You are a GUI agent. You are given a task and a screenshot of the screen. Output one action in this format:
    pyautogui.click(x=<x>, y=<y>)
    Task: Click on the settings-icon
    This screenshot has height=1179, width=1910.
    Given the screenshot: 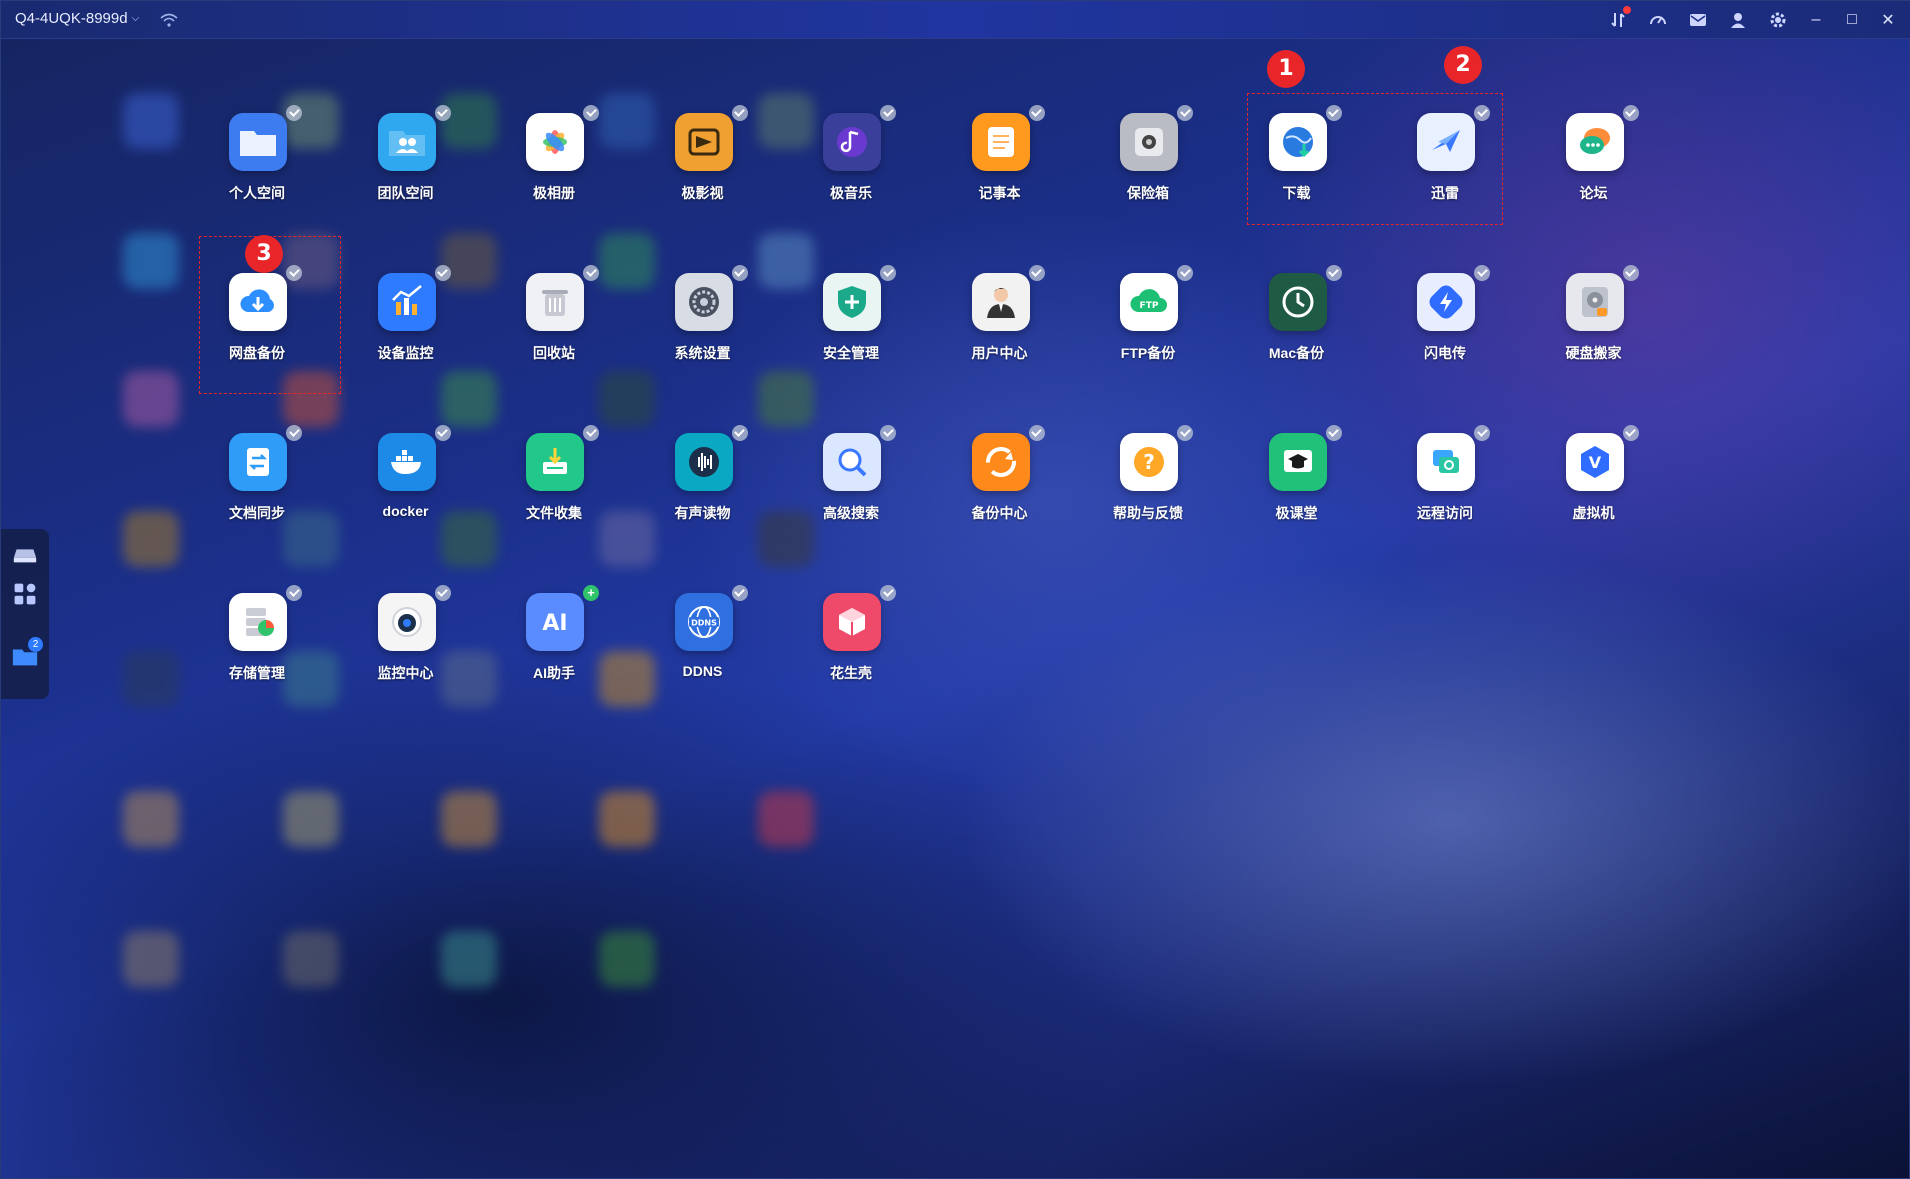 What is the action you would take?
    pyautogui.click(x=1778, y=20)
    